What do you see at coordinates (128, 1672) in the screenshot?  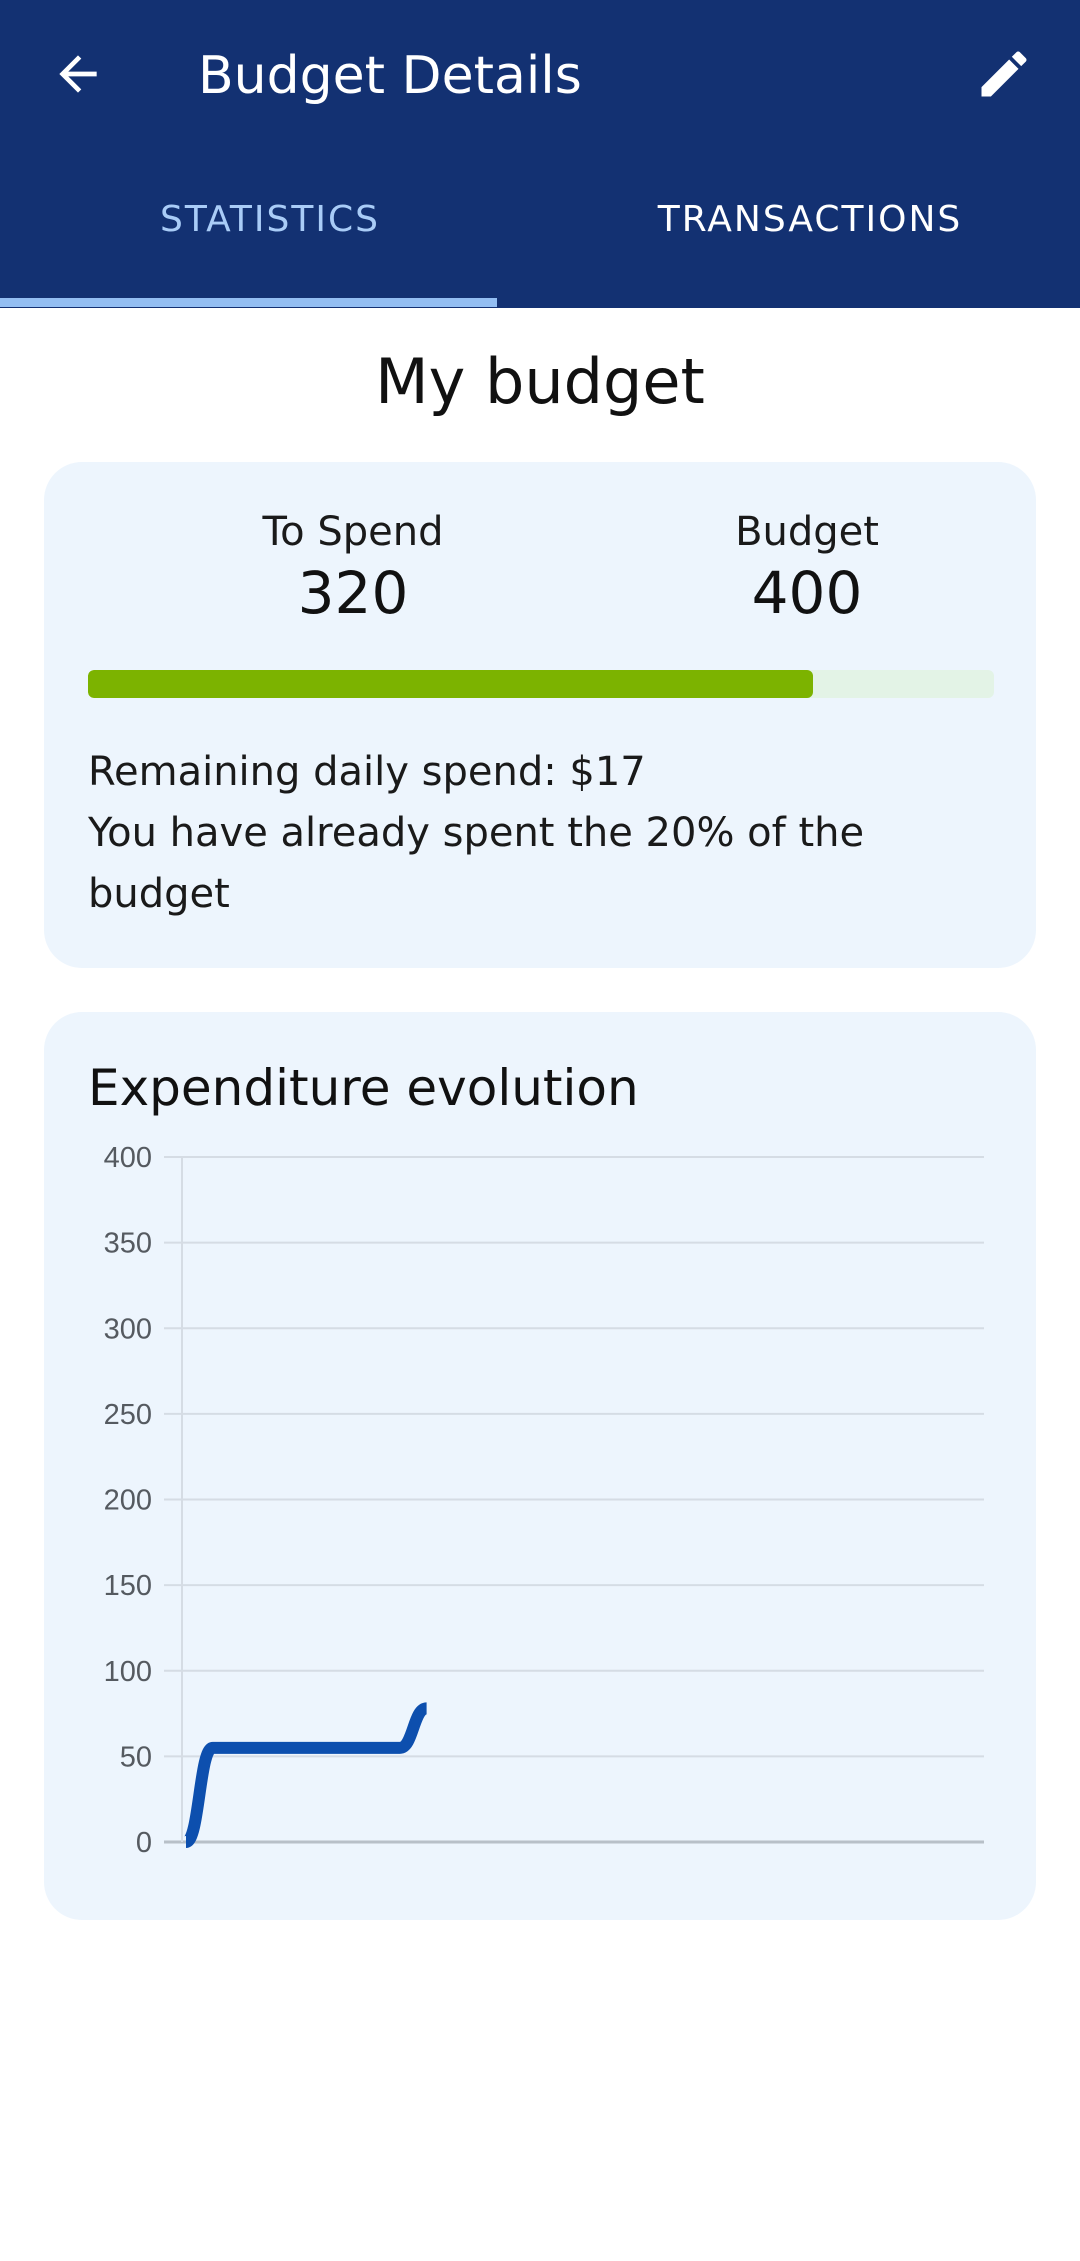 I see `y-tick-label: 100` at bounding box center [128, 1672].